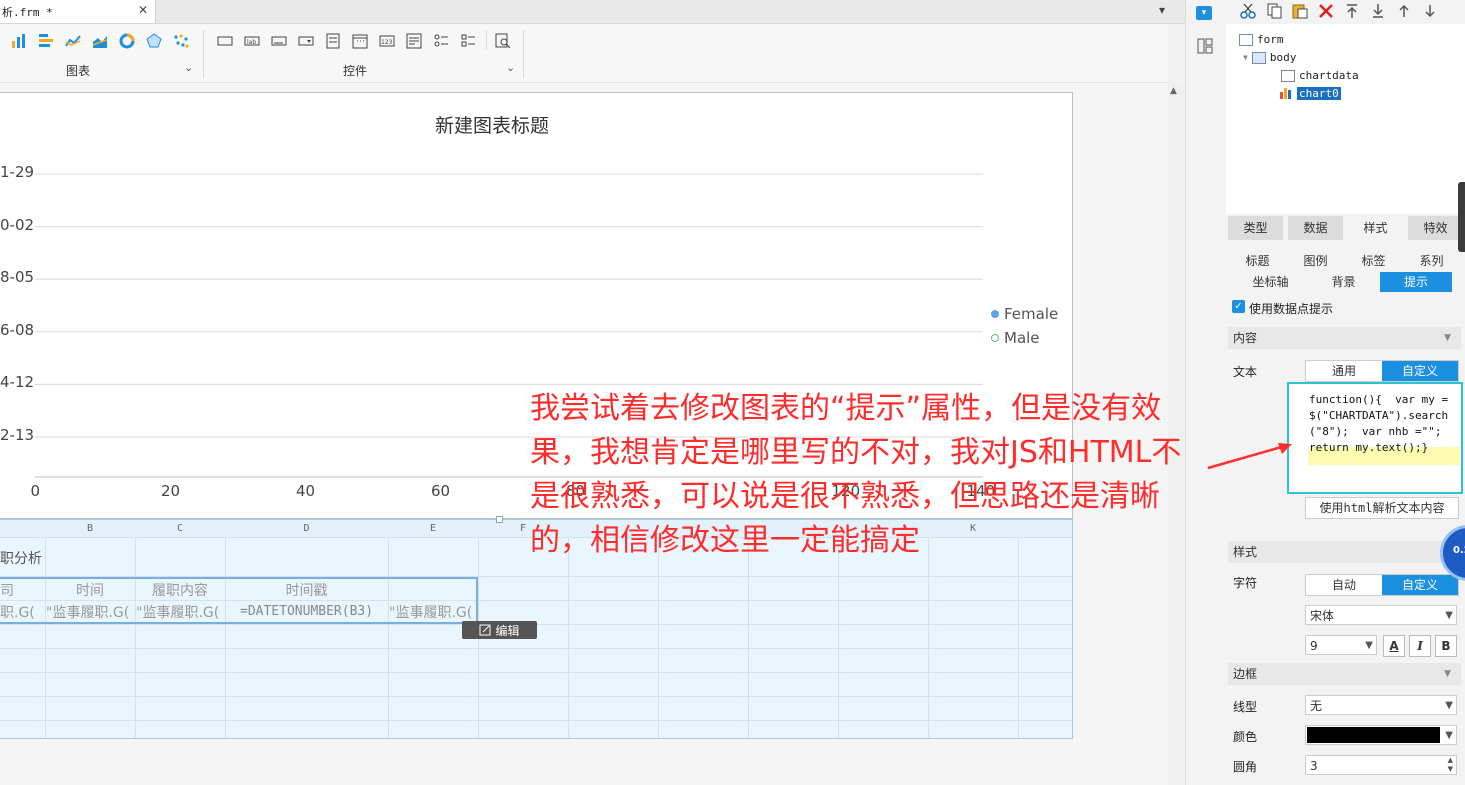 Image resolution: width=1465 pixels, height=785 pixels. What do you see at coordinates (180, 590) in the screenshot?
I see `header-cell-content: 履职内容` at bounding box center [180, 590].